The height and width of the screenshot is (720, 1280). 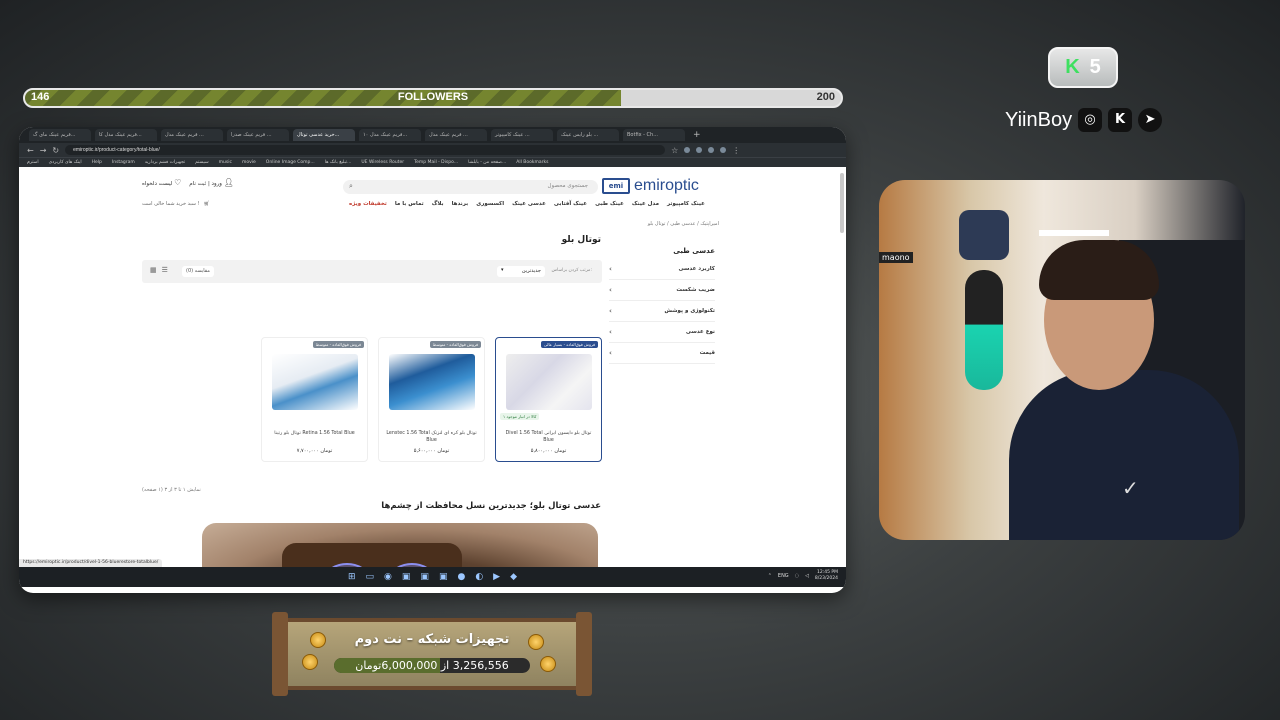 I want to click on nav-item: عدسی عینک, so click(x=529, y=204).